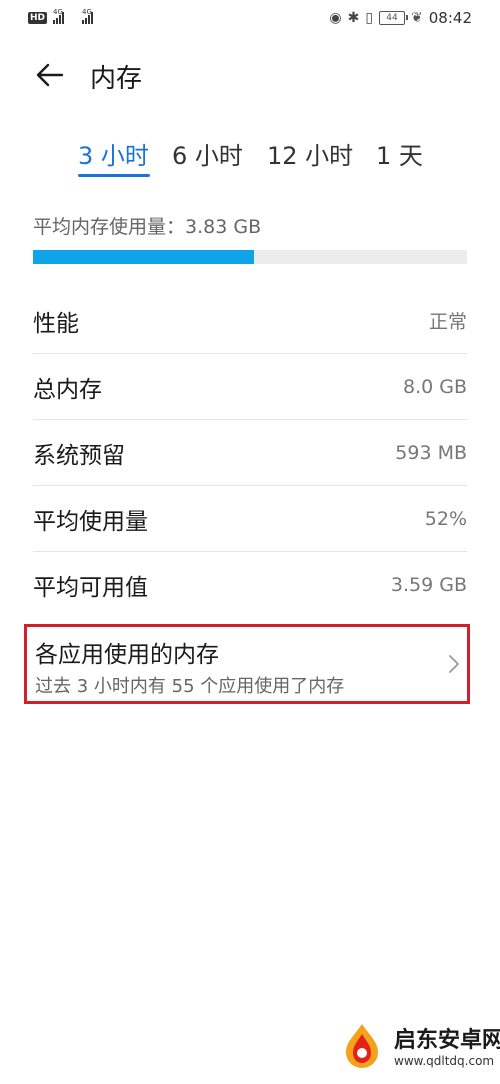  What do you see at coordinates (127, 655) in the screenshot?
I see `app-memory-title: 各应用使用的内存` at bounding box center [127, 655].